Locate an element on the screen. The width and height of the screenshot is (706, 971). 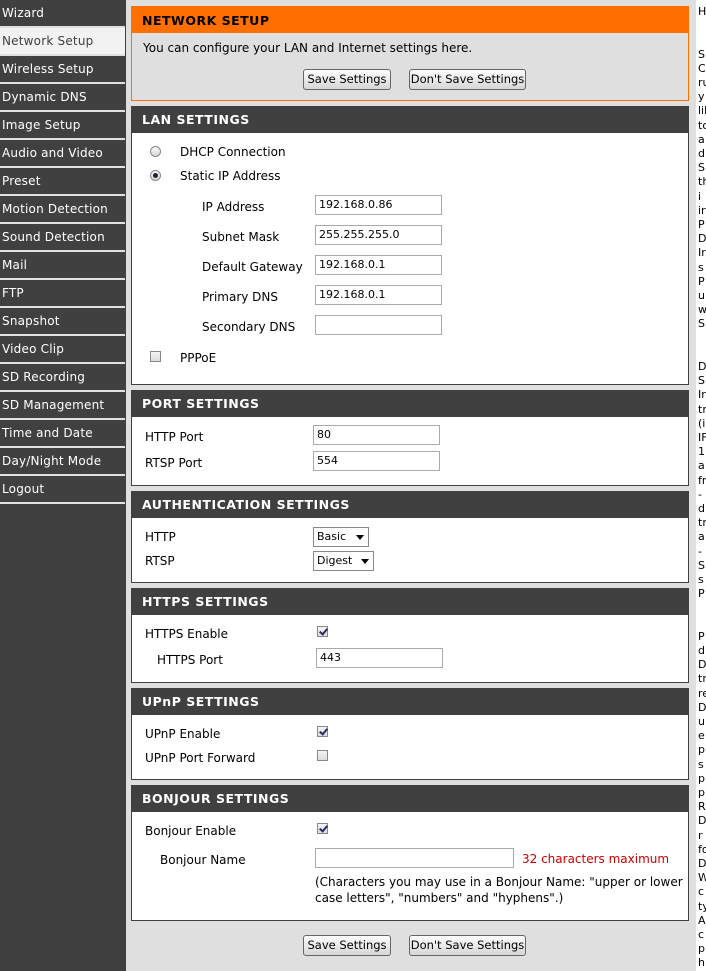
sidebar-item-ftp: FTP is located at coordinates (62, 294).